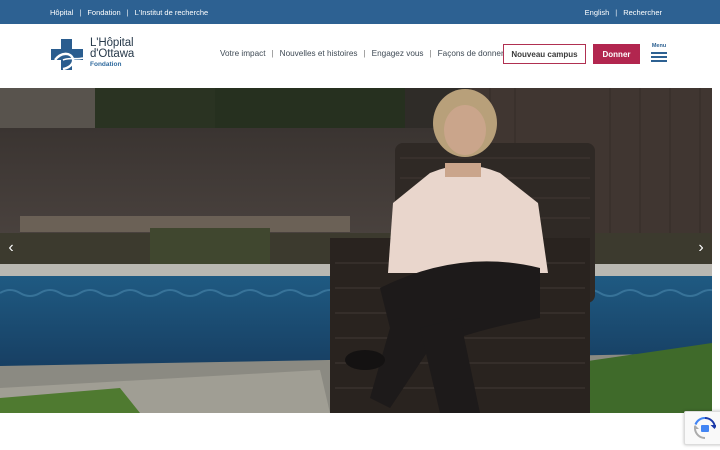 The image size is (720, 450). What do you see at coordinates (172, 12) in the screenshot?
I see `topbar-link-institut: L'Institut de recherche` at bounding box center [172, 12].